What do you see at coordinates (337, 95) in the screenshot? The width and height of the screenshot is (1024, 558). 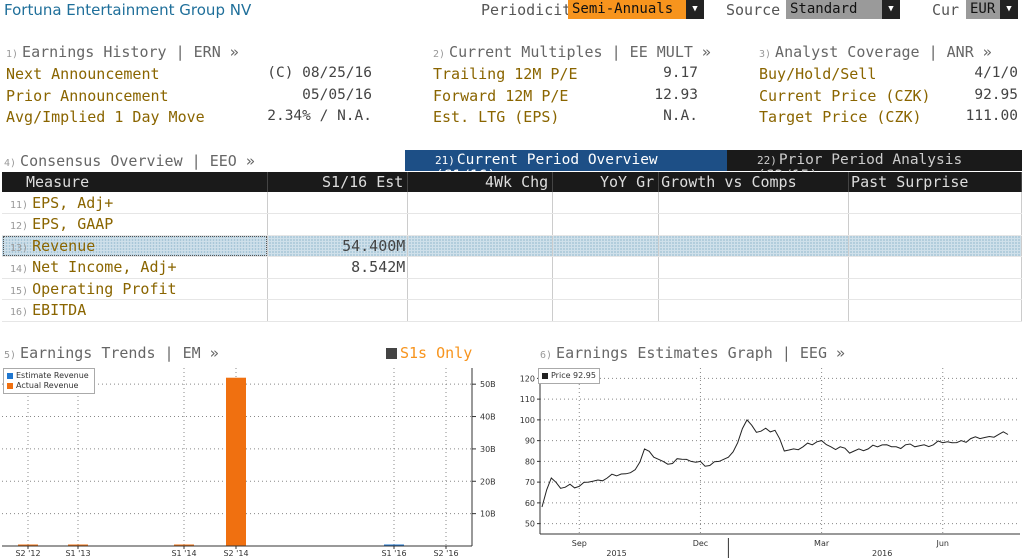 I see `prior-announcement-value: 05/05/16` at bounding box center [337, 95].